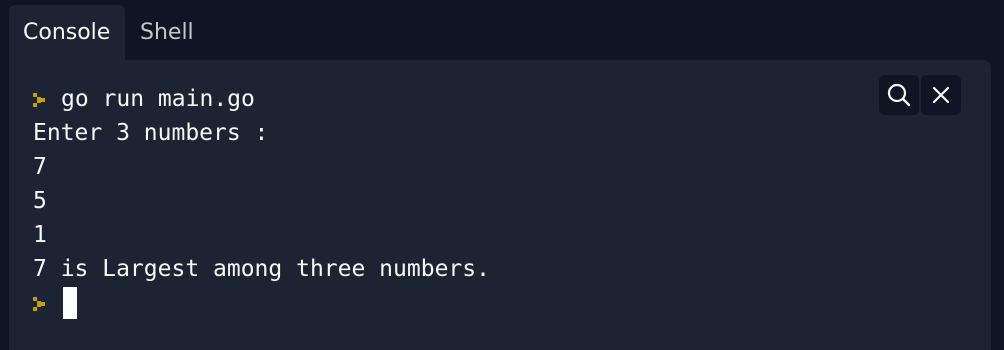  What do you see at coordinates (261, 99) in the screenshot?
I see `command-line: go run main.go` at bounding box center [261, 99].